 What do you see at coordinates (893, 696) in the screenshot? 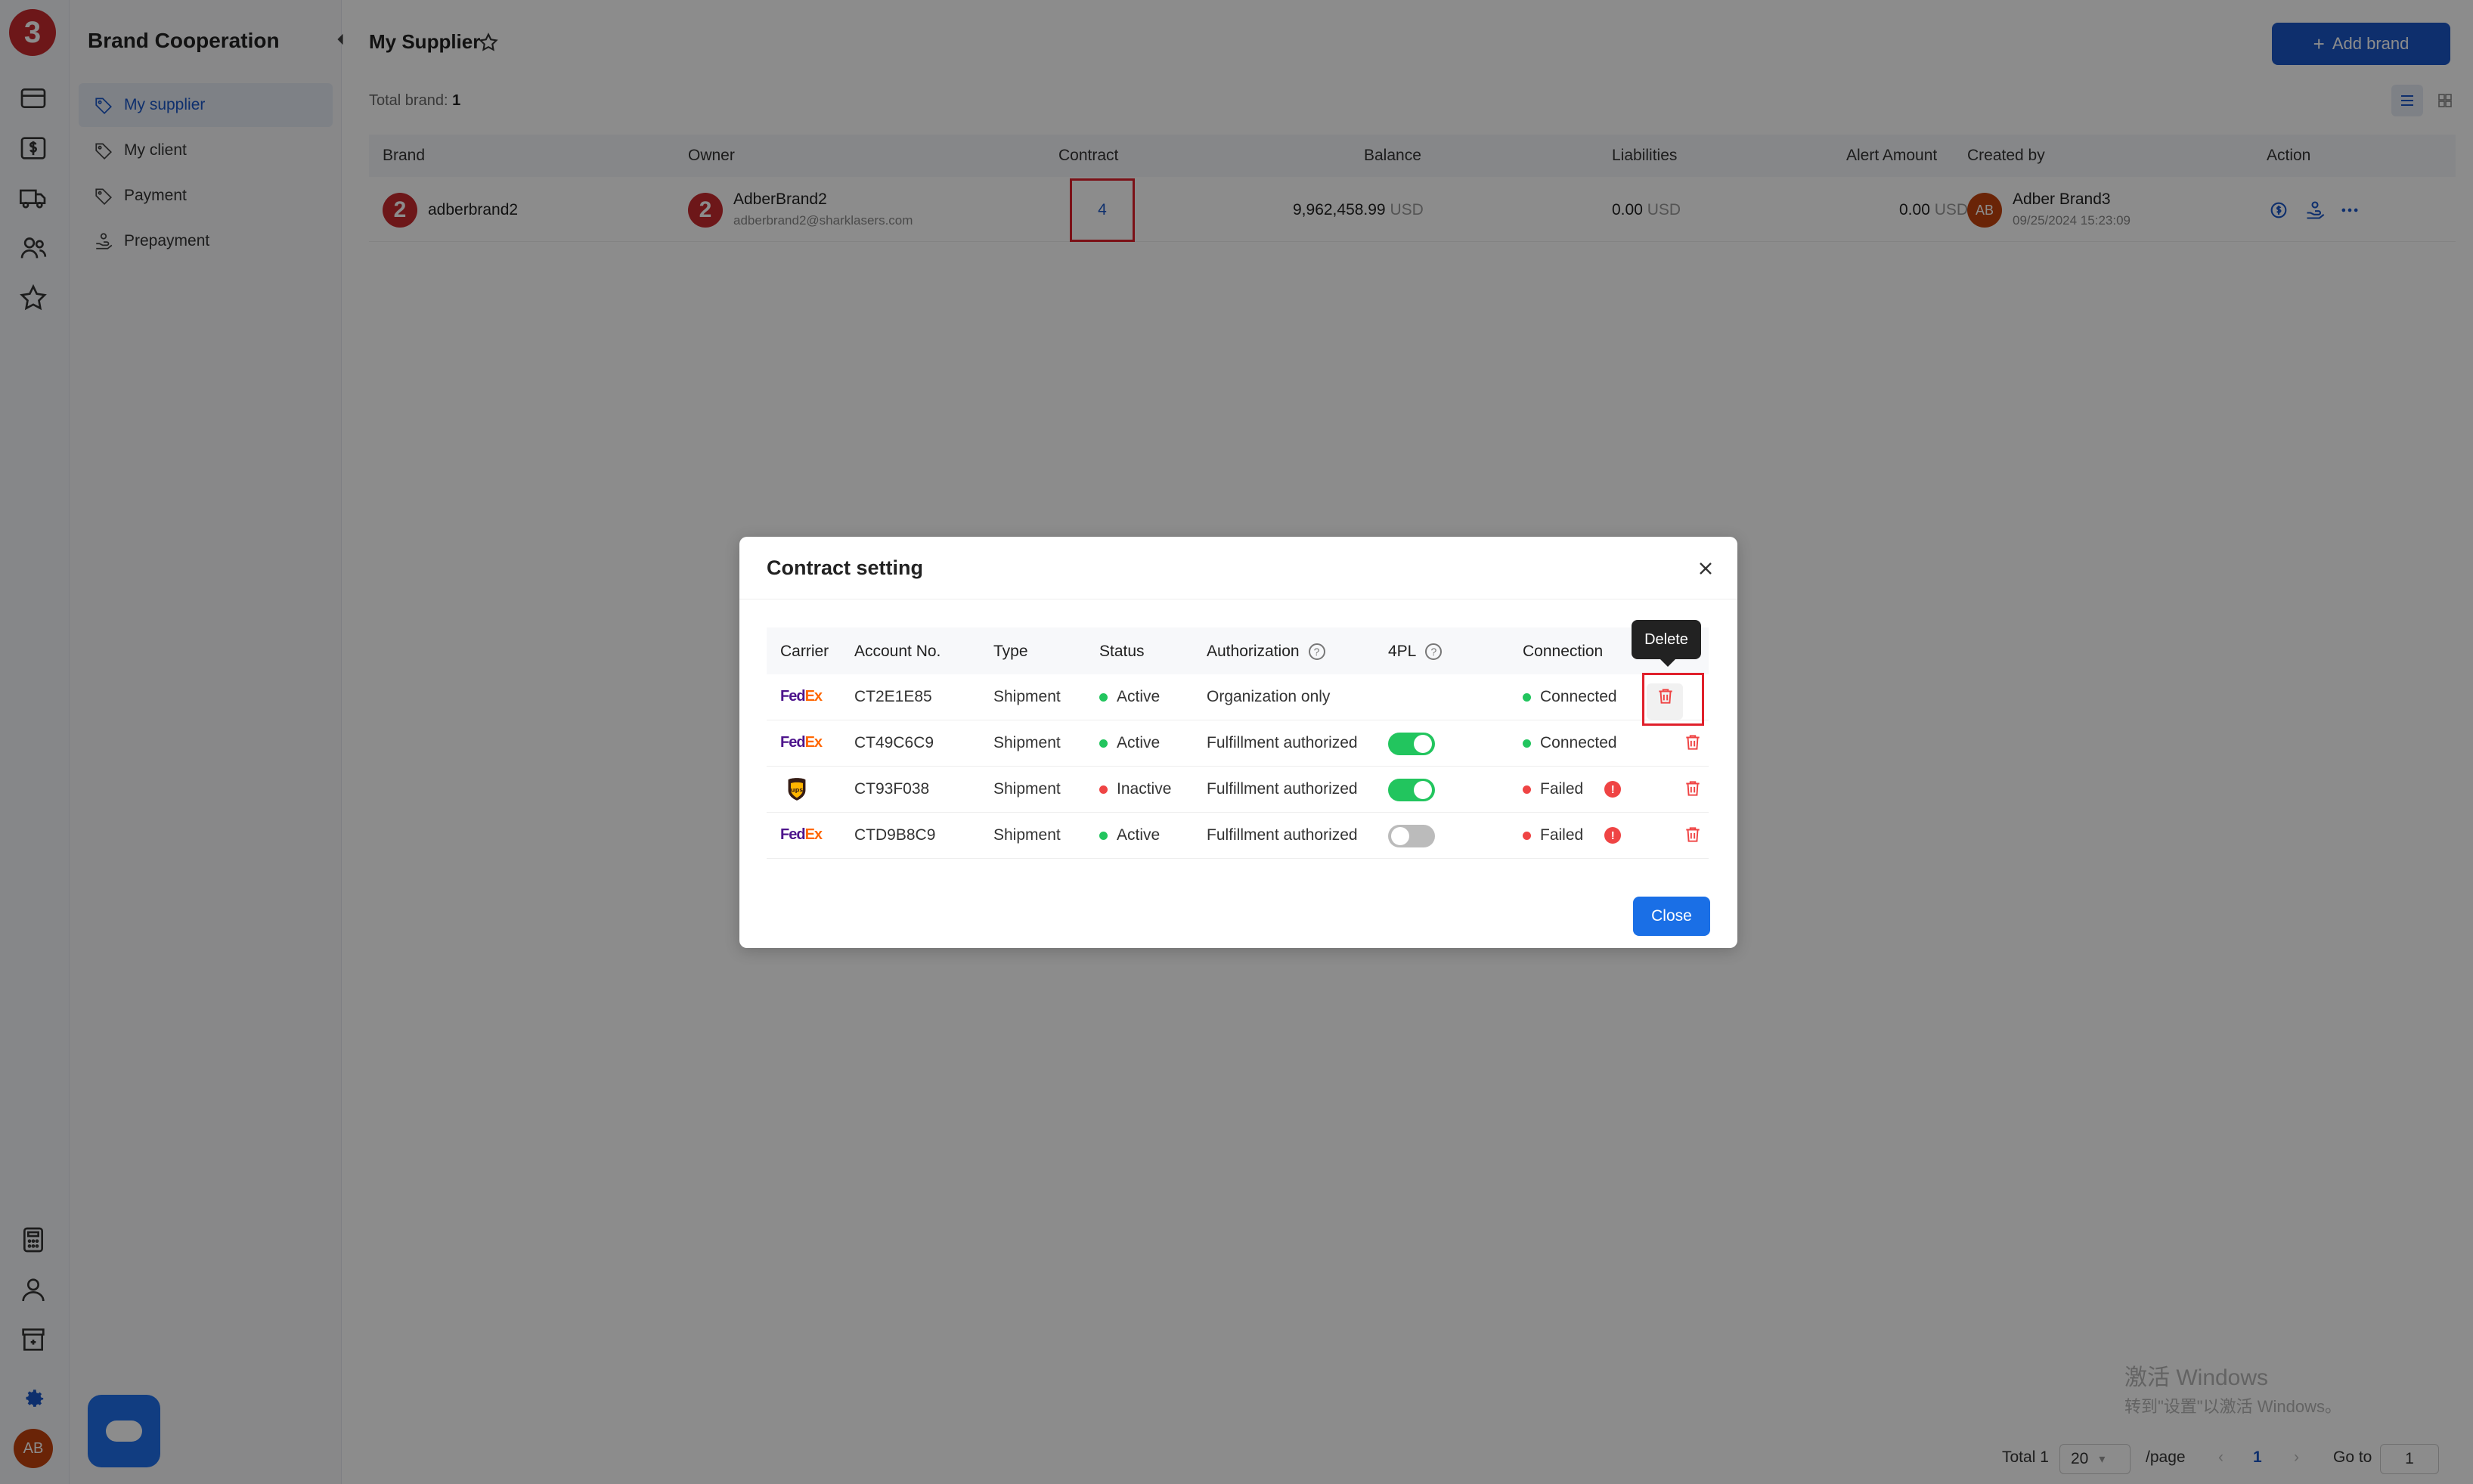
I see `account-no: CT2E1E85` at bounding box center [893, 696].